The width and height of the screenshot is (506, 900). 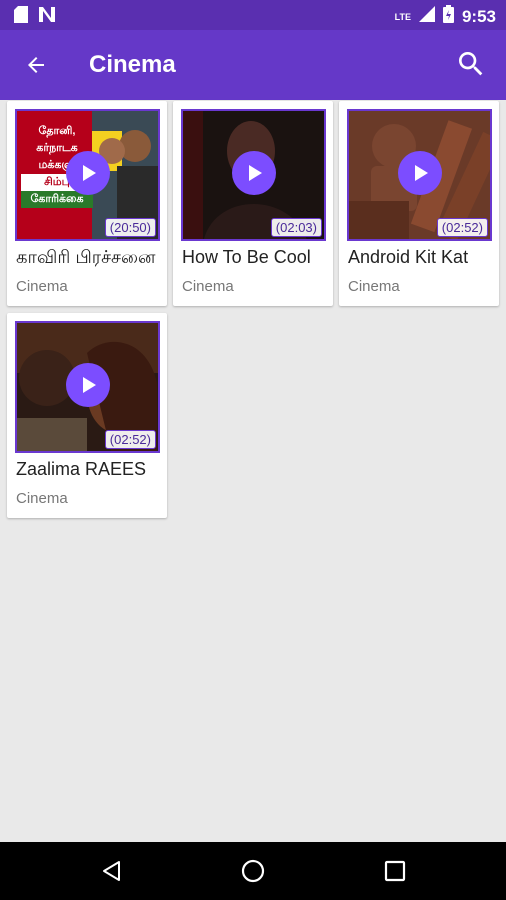 I want to click on back-button, so click(x=36, y=65).